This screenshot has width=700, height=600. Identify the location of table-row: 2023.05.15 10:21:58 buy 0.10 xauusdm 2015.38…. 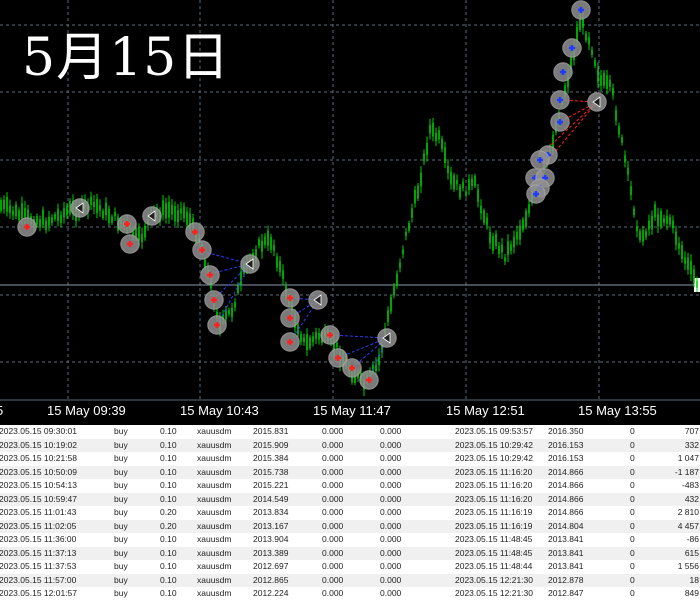
(350, 459).